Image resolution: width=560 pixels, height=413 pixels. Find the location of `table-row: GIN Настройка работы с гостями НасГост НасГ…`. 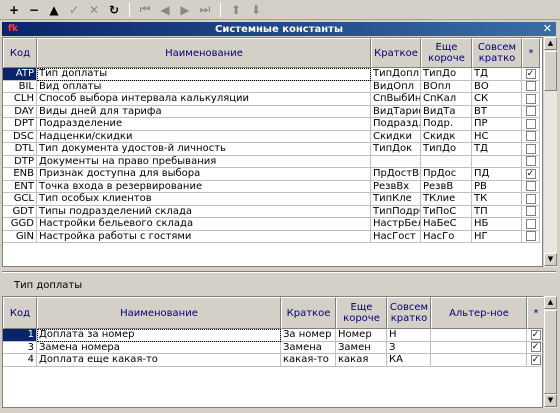

table-row: GIN Настройка работы с гостями НасГост НасГ… is located at coordinates (271, 236).